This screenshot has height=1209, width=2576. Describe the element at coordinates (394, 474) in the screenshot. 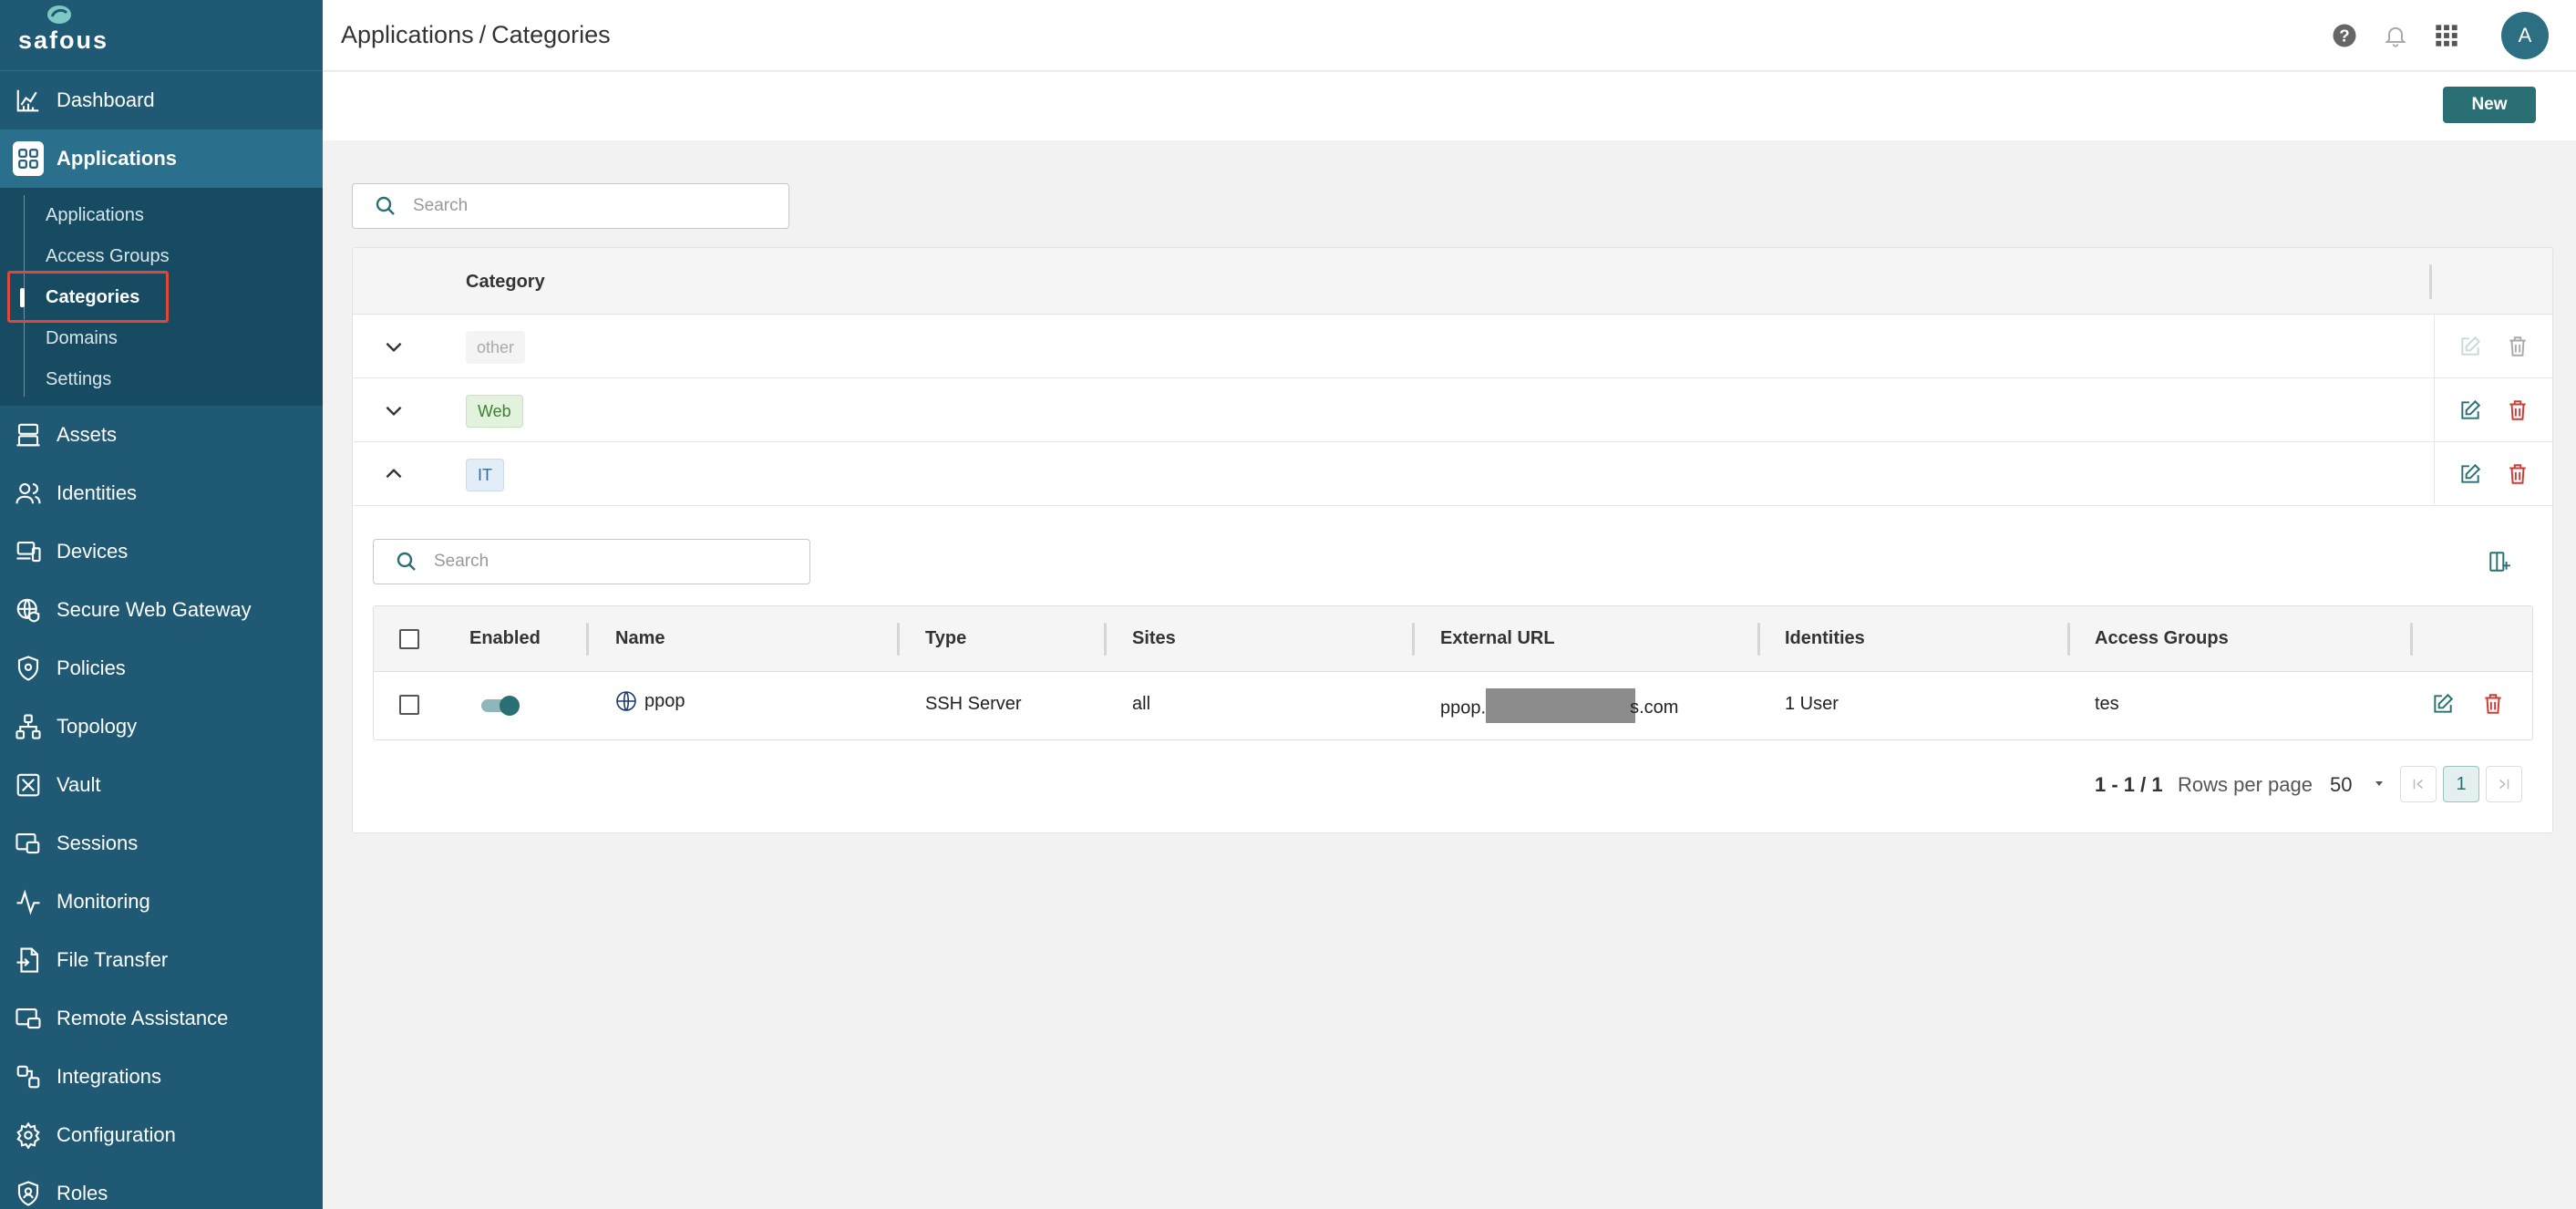

I see `chevron-up-icon` at that location.